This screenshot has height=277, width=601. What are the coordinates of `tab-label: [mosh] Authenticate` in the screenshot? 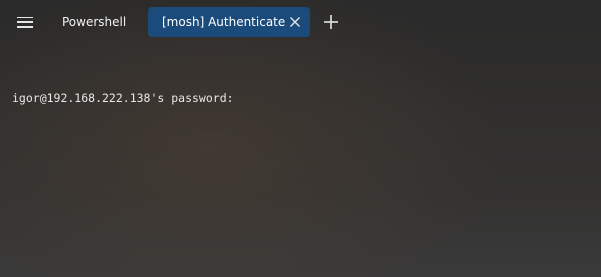 It's located at (224, 22).